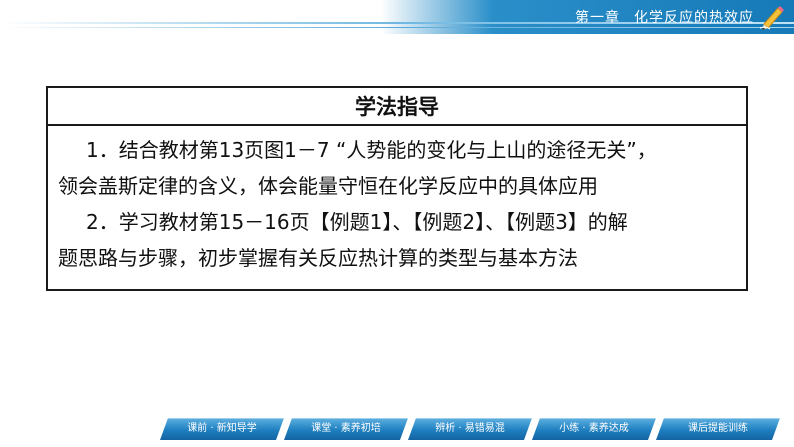 This screenshot has height=447, width=794. I want to click on nav-button-pre-class: 课前 · 新知导学, so click(222, 429).